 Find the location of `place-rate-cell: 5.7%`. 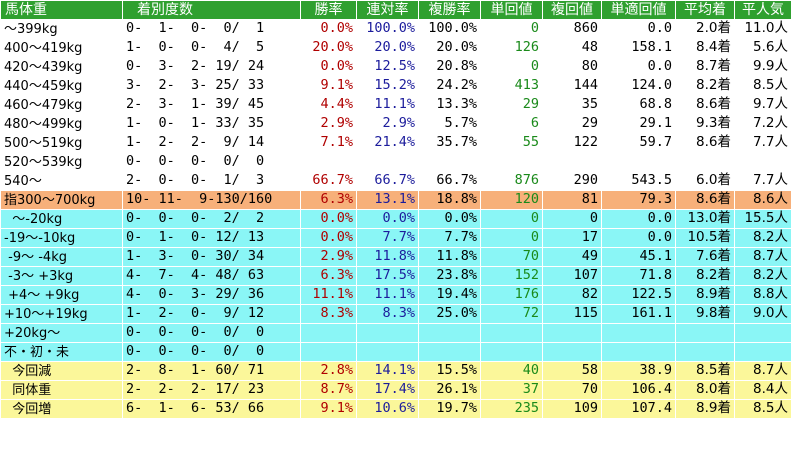

place-rate-cell: 5.7% is located at coordinates (449, 124).